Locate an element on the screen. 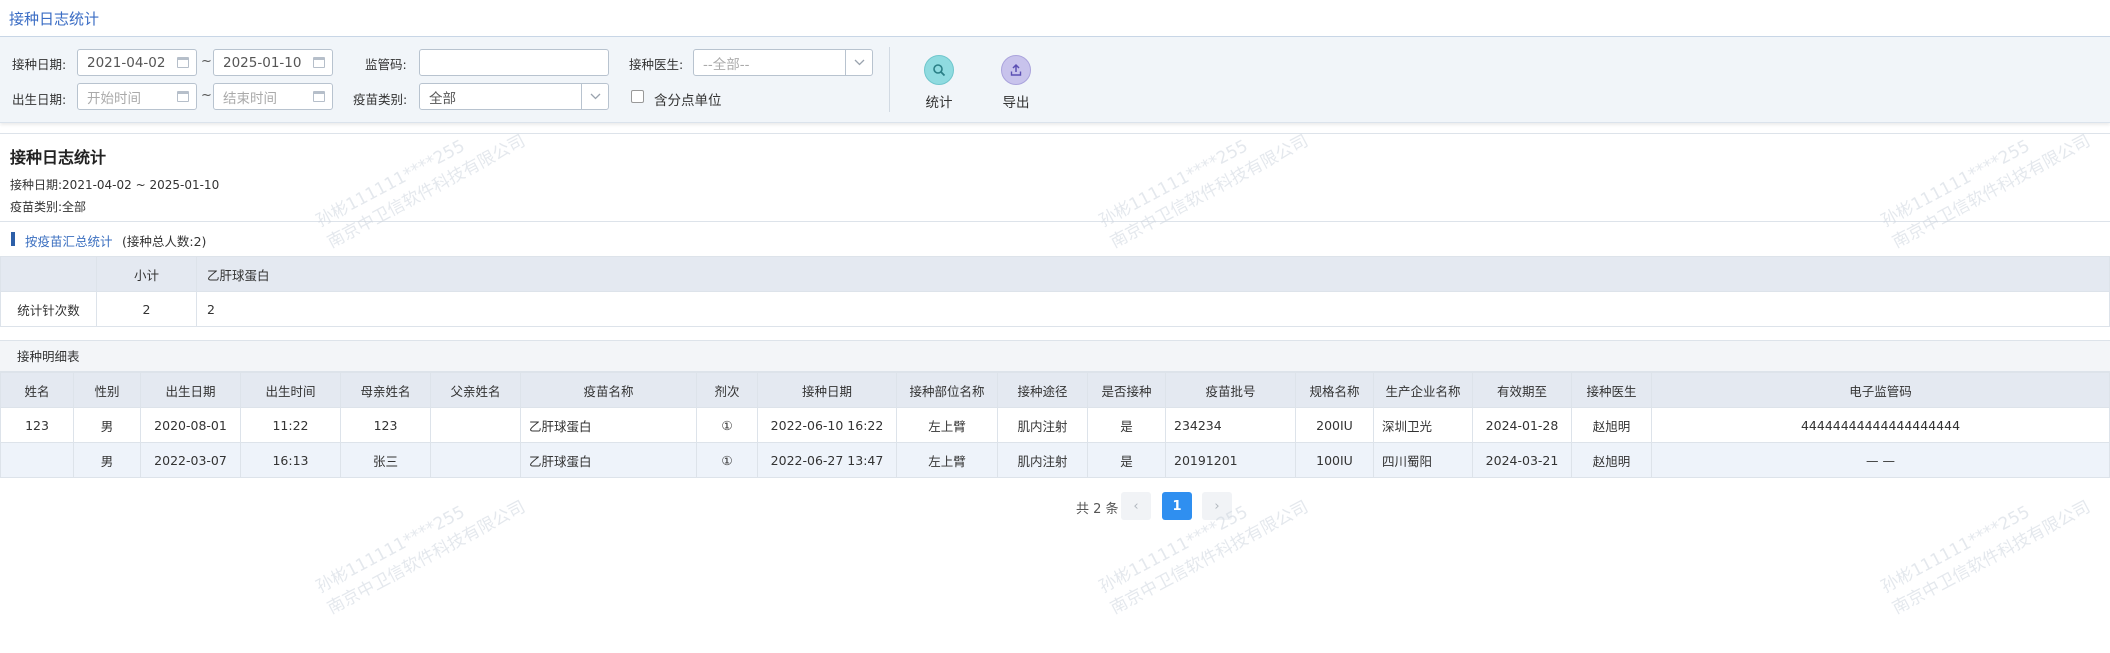  pagination: 共 2 条 ‹ 1 › is located at coordinates (1055, 506).